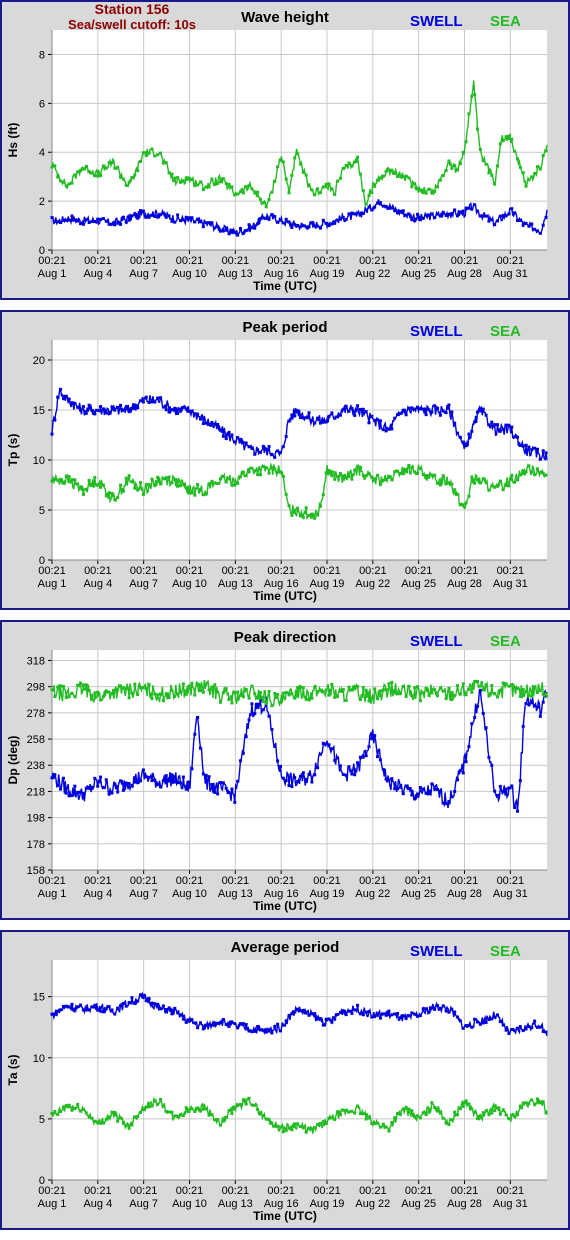  What do you see at coordinates (143, 584) in the screenshot?
I see `x-tick-date: Aug 7` at bounding box center [143, 584].